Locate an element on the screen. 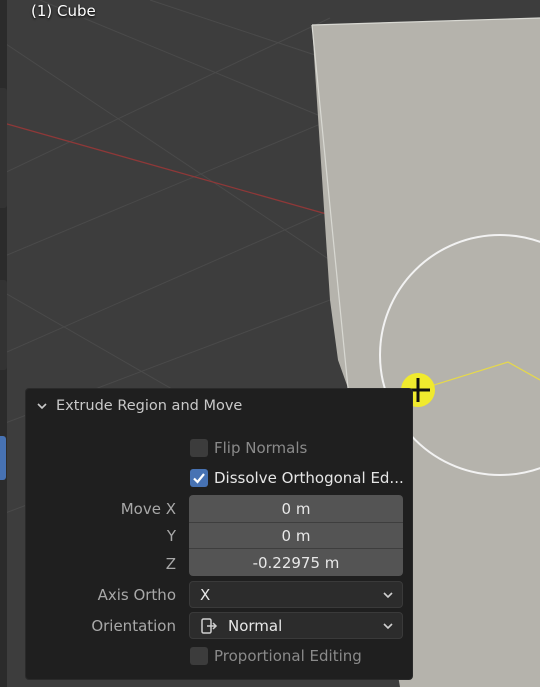 The width and height of the screenshot is (540, 687). object-info-label: (1) Cube is located at coordinates (63, 11).